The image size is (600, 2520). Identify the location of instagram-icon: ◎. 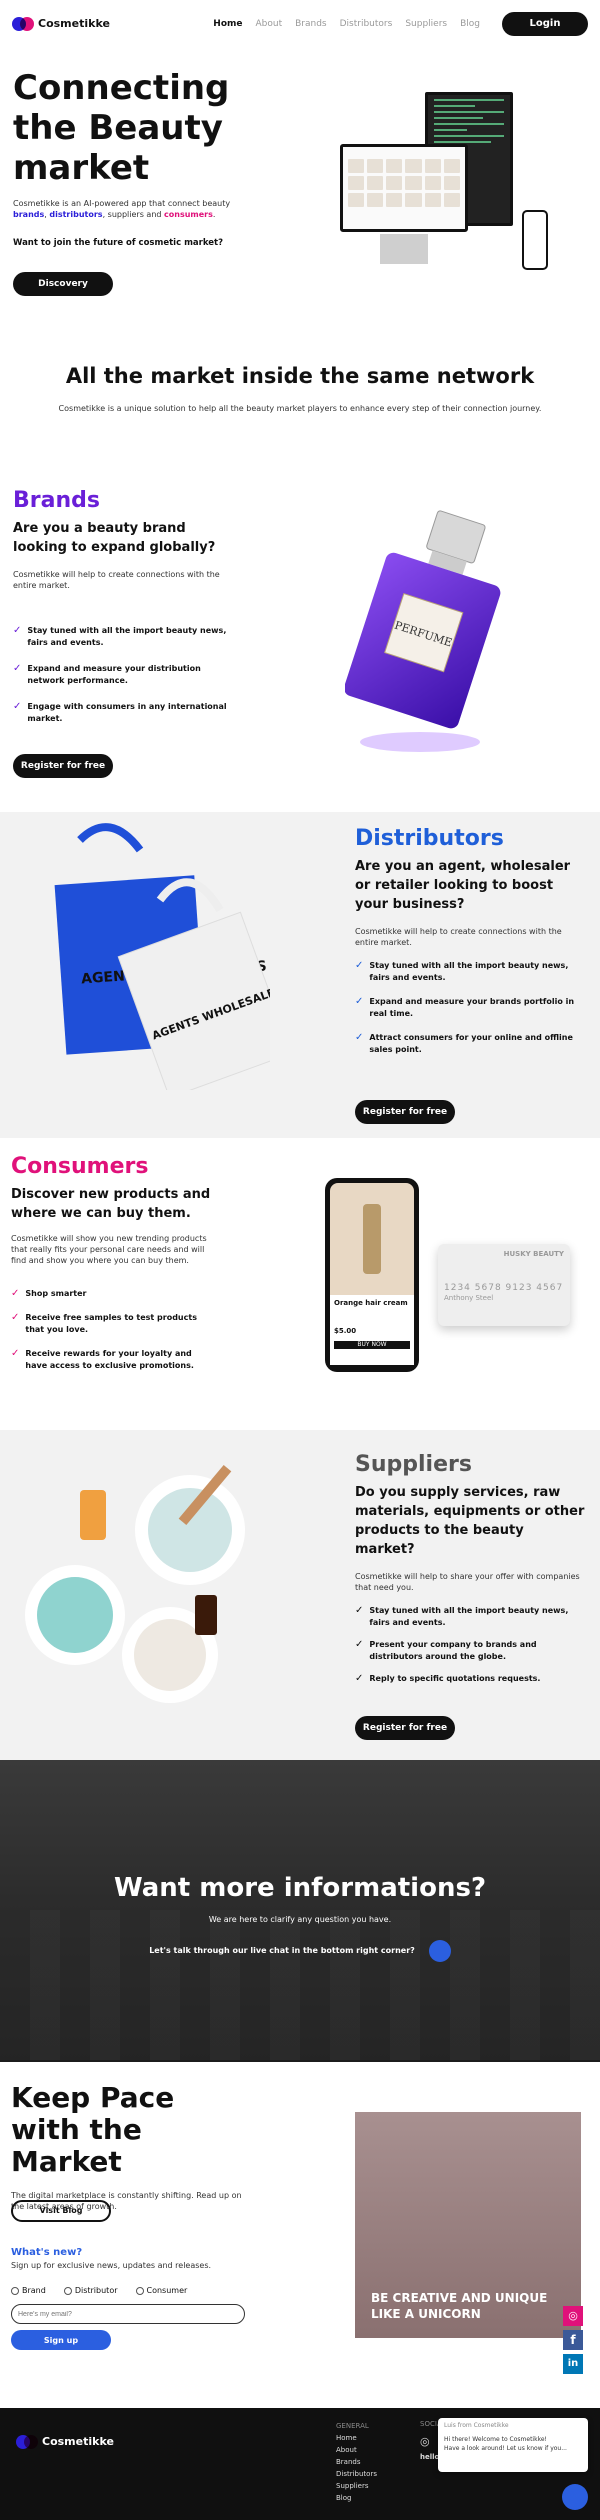
(573, 2316).